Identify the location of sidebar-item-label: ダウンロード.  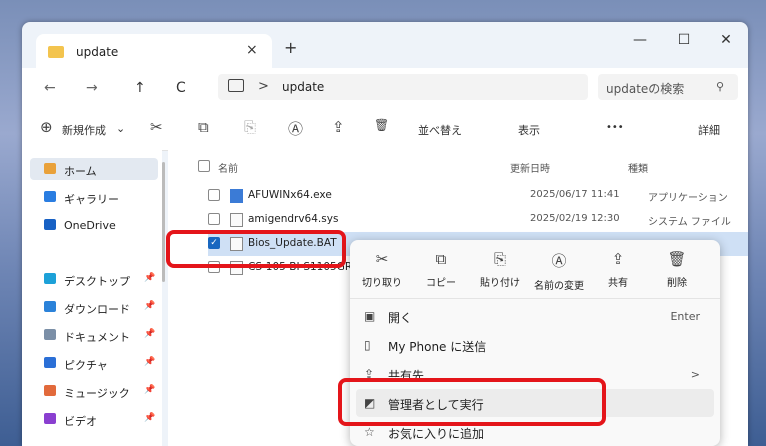
(97, 309).